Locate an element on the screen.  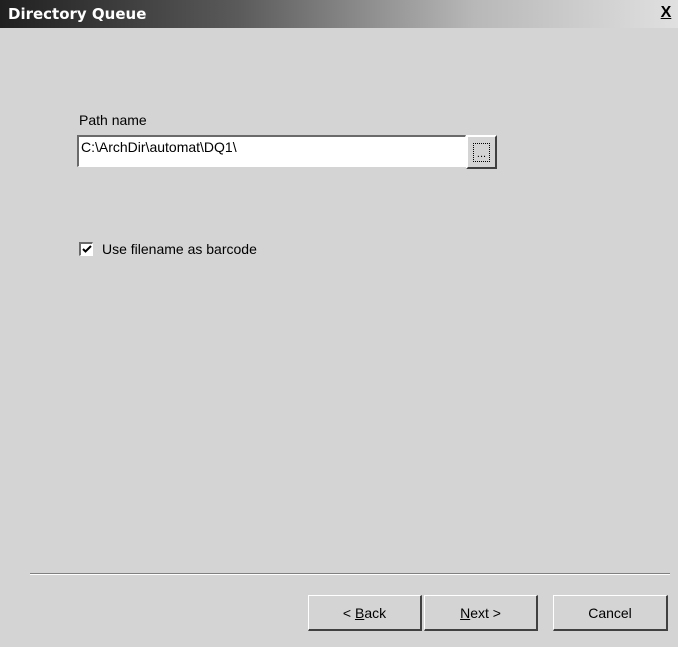
barcode-checkbox-row: Use filename as barcode is located at coordinates (168, 249).